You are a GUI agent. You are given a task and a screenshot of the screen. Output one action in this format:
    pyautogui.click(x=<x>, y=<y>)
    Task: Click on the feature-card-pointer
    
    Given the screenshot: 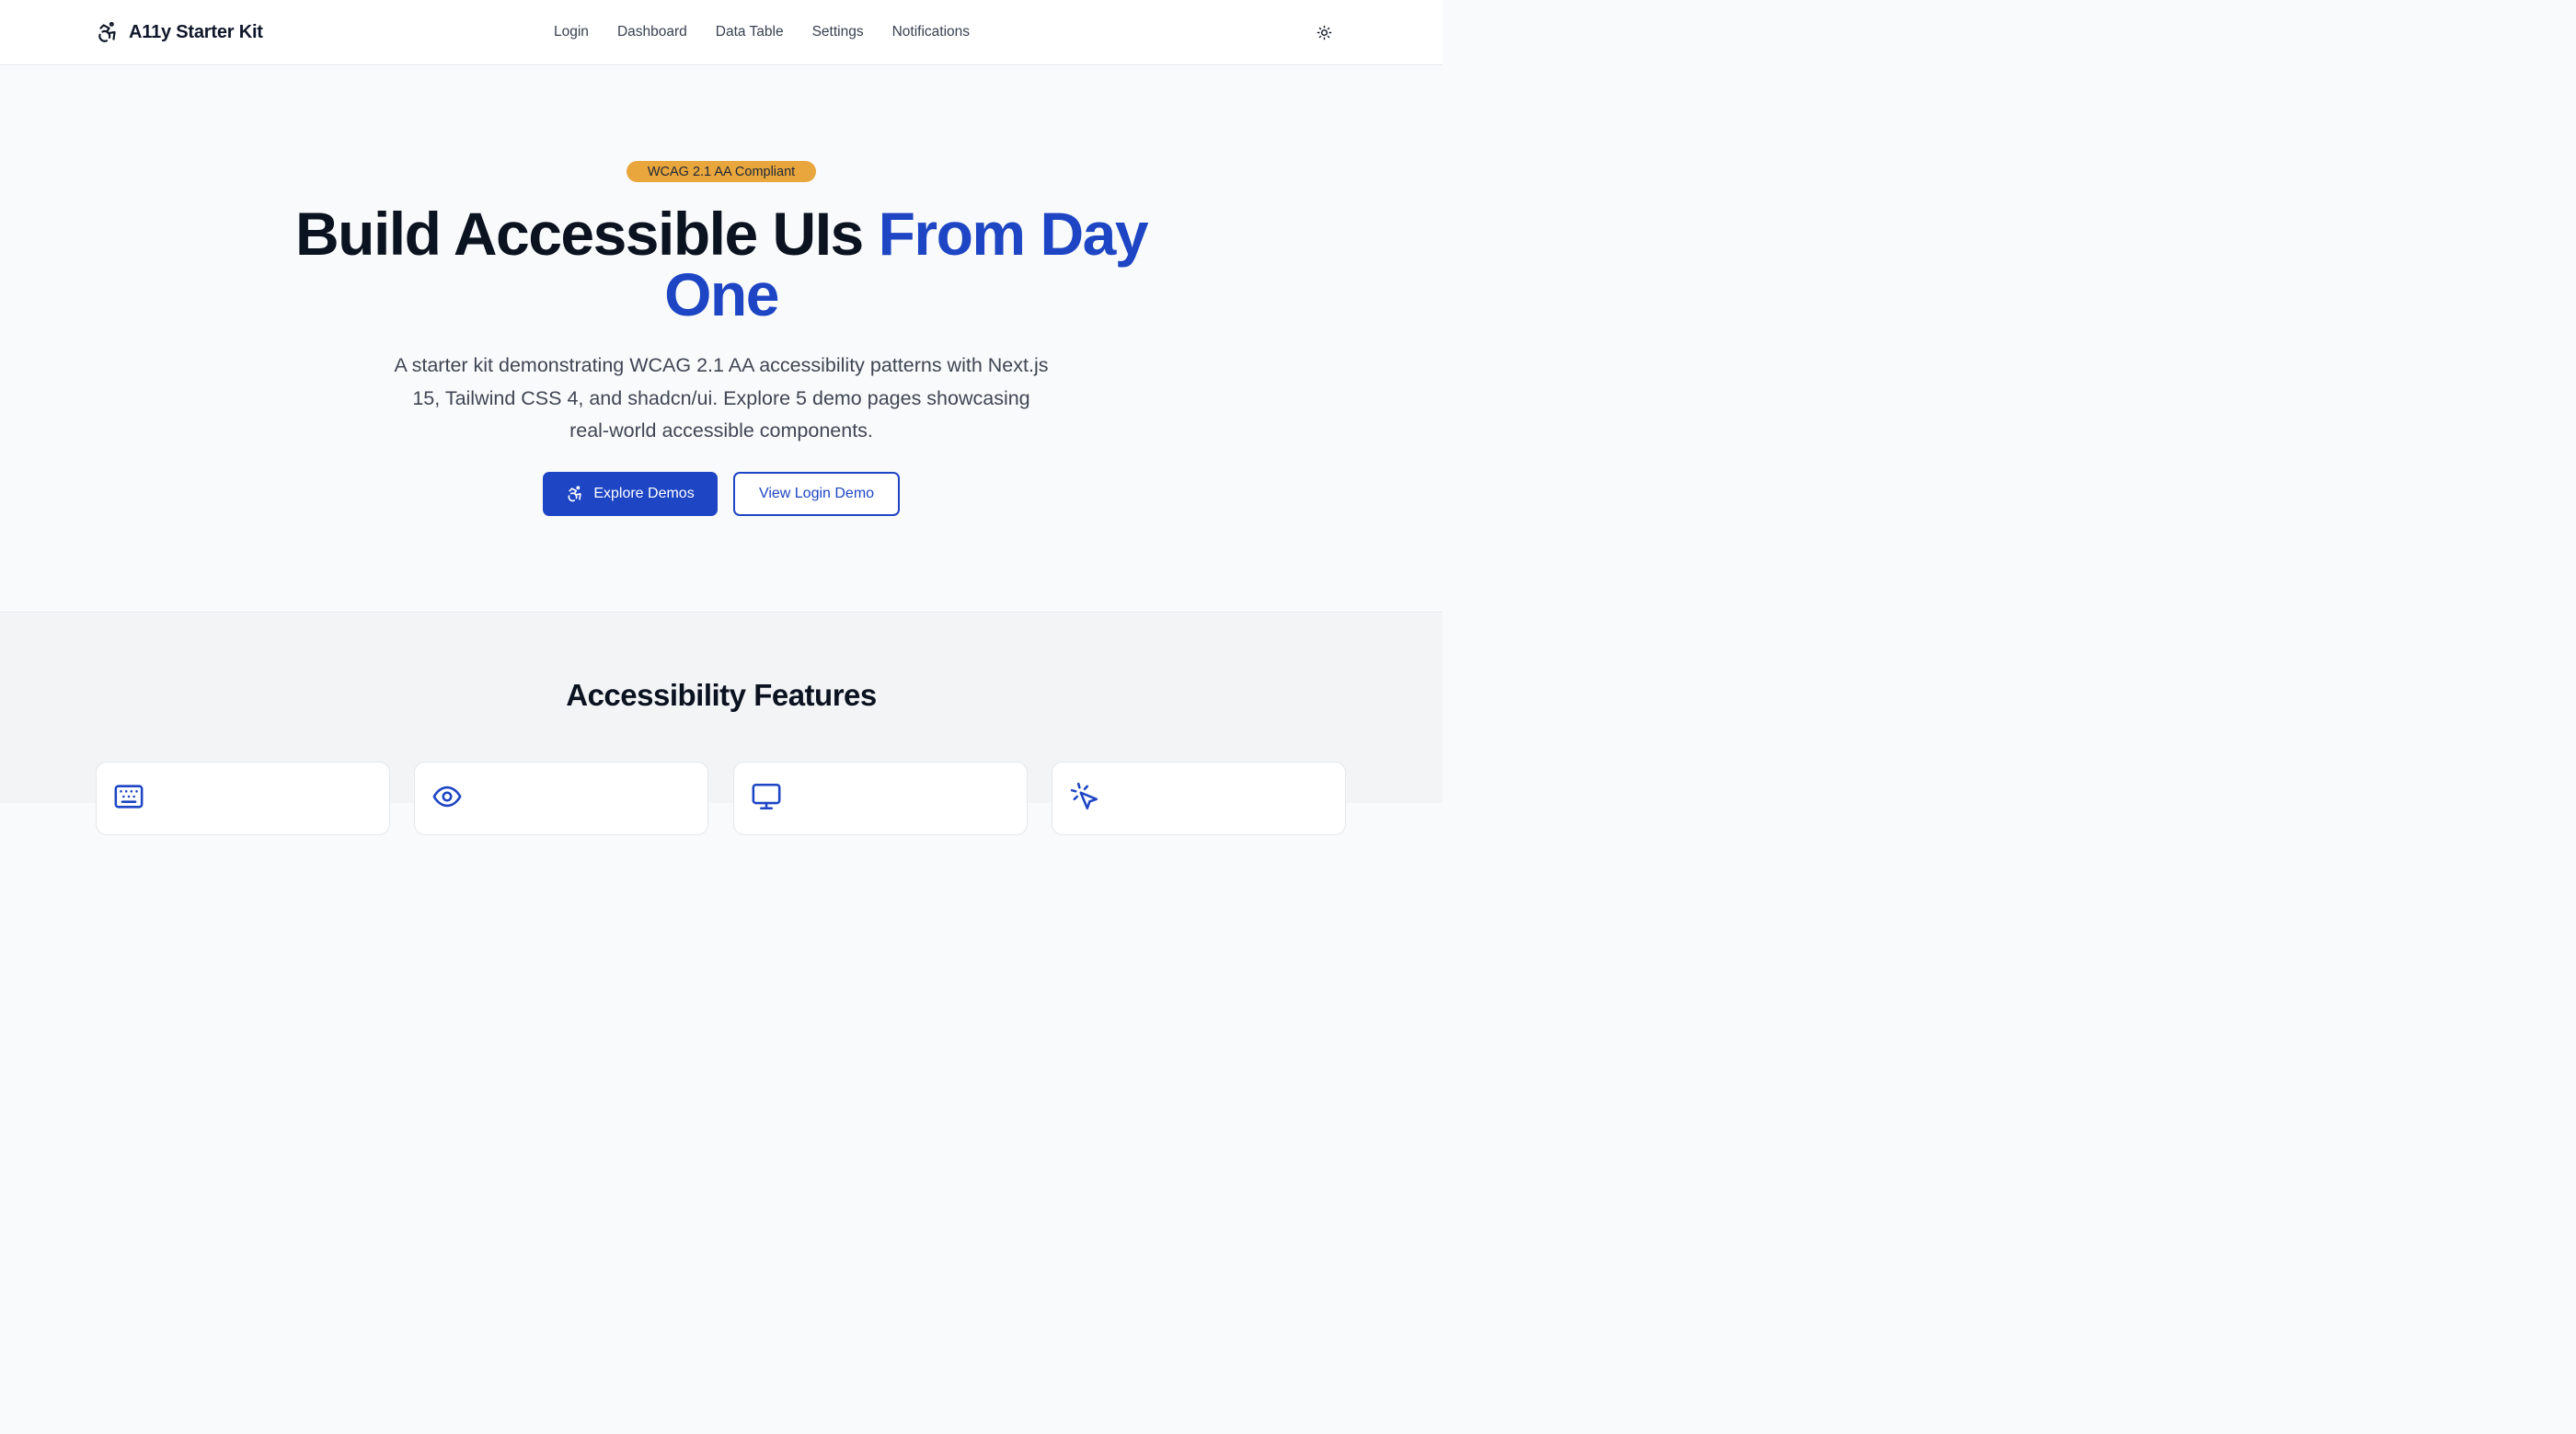 What is the action you would take?
    pyautogui.click(x=1199, y=798)
    